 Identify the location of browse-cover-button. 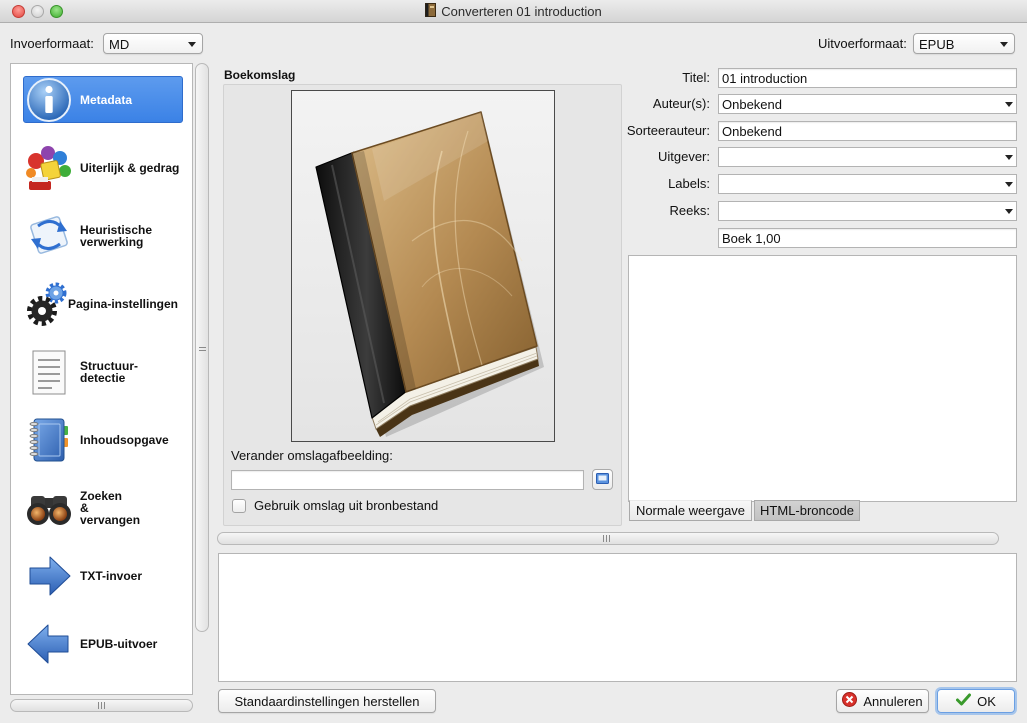
(602, 479).